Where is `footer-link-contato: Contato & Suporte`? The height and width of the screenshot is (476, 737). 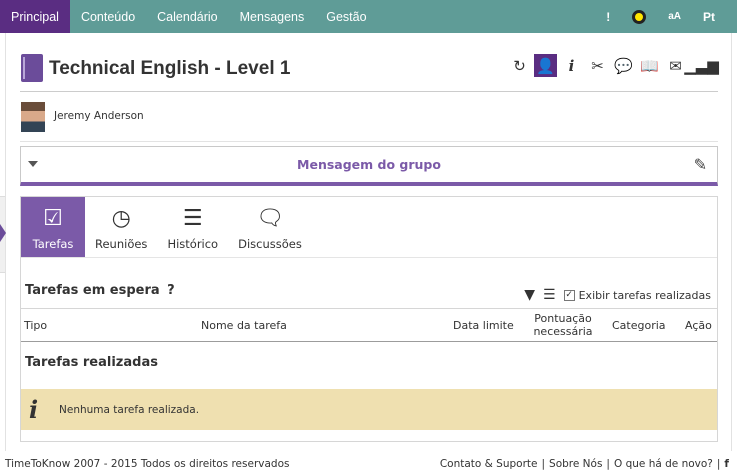
footer-link-contato: Contato & Suporte is located at coordinates (489, 464).